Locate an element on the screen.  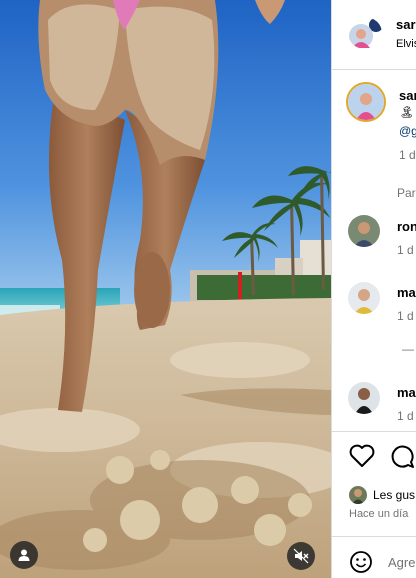
tag-button is located at coordinates (24, 555).